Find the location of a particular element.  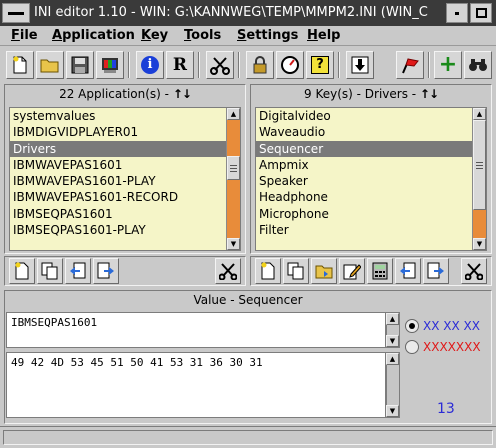

lock-button is located at coordinates (260, 65).